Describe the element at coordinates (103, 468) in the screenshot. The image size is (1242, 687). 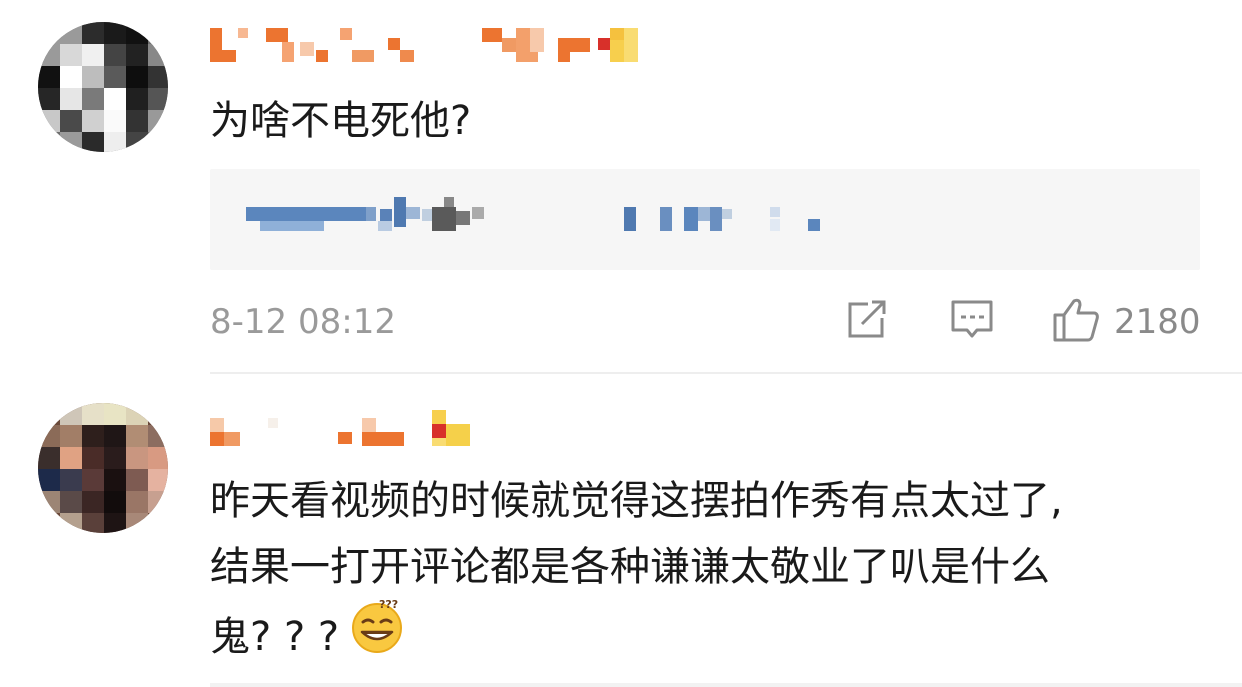
I see `avatar` at that location.